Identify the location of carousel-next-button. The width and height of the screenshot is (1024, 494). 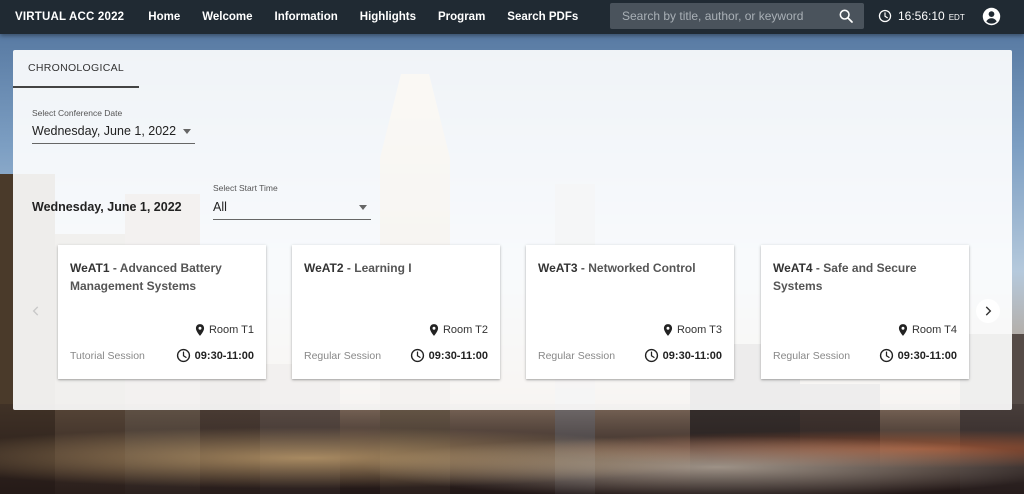
(988, 311).